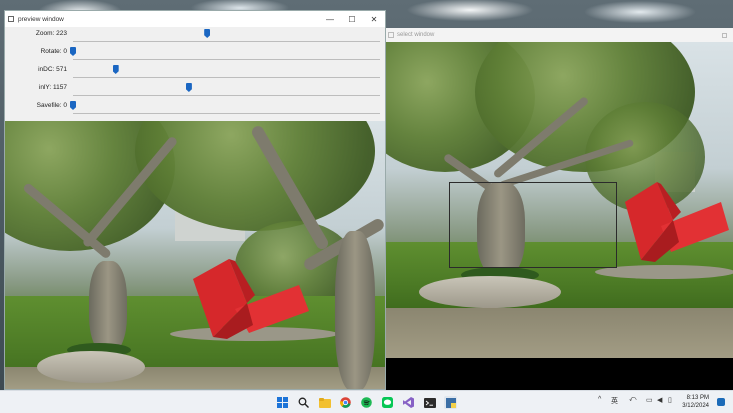  What do you see at coordinates (52, 87) in the screenshot?
I see `trackbar-label: inlY: 1157` at bounding box center [52, 87].